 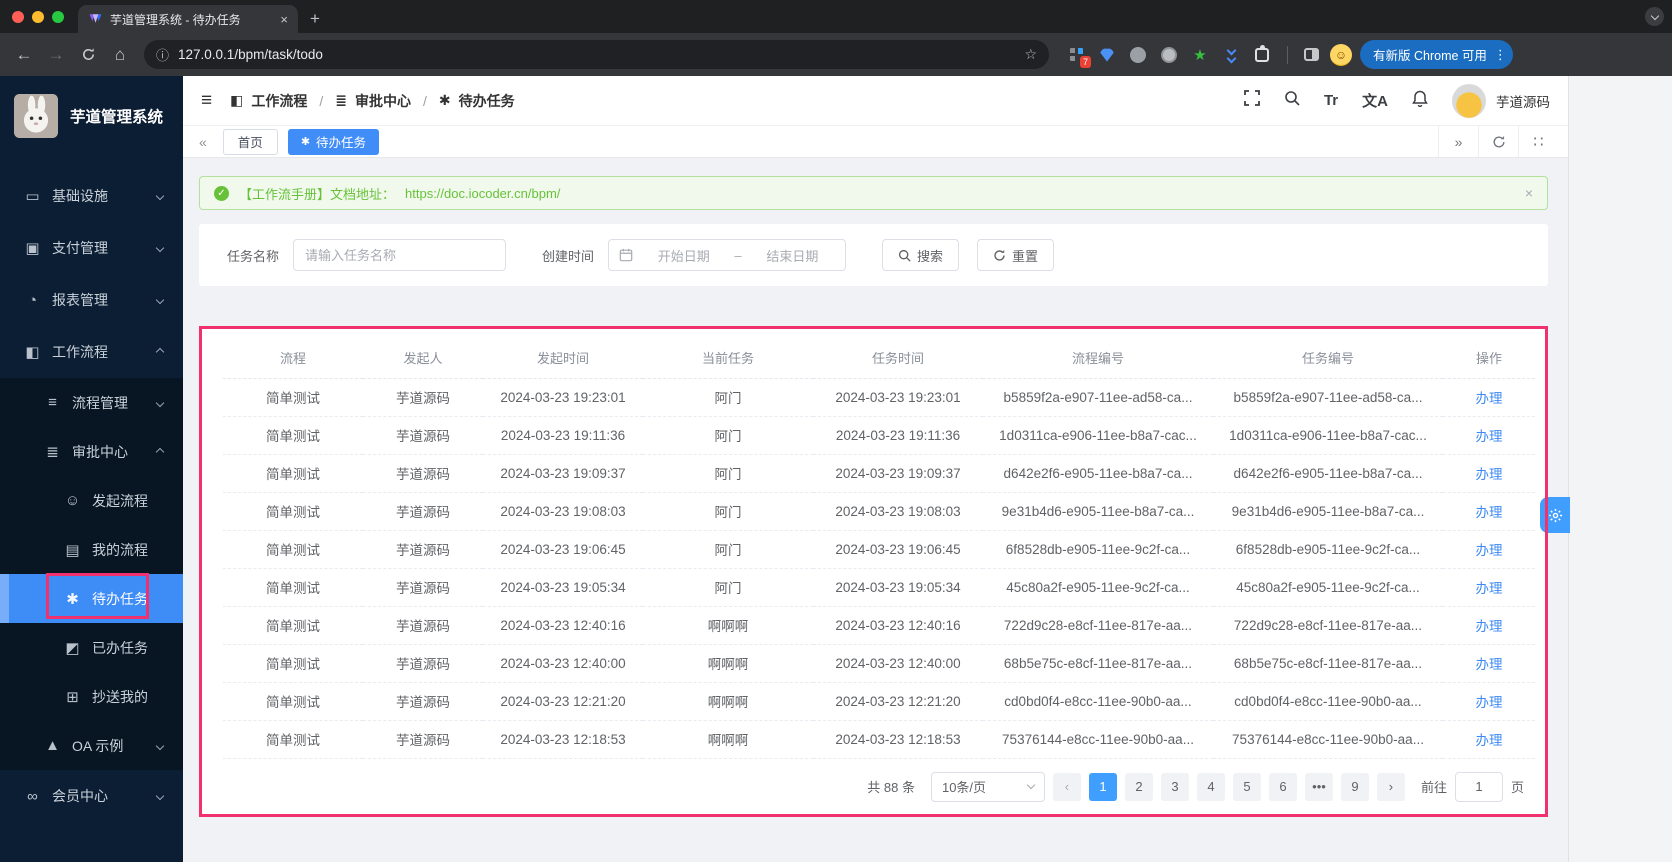 What do you see at coordinates (250, 141) in the screenshot?
I see `tab-home: 首页` at bounding box center [250, 141].